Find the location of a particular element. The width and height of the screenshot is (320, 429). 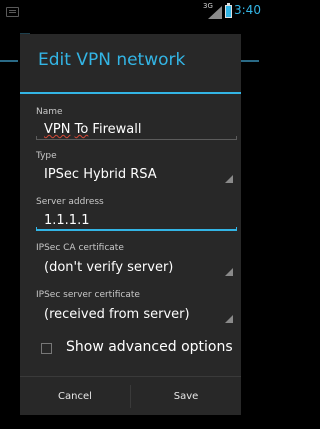

server-address-label: Server address is located at coordinates (70, 202).